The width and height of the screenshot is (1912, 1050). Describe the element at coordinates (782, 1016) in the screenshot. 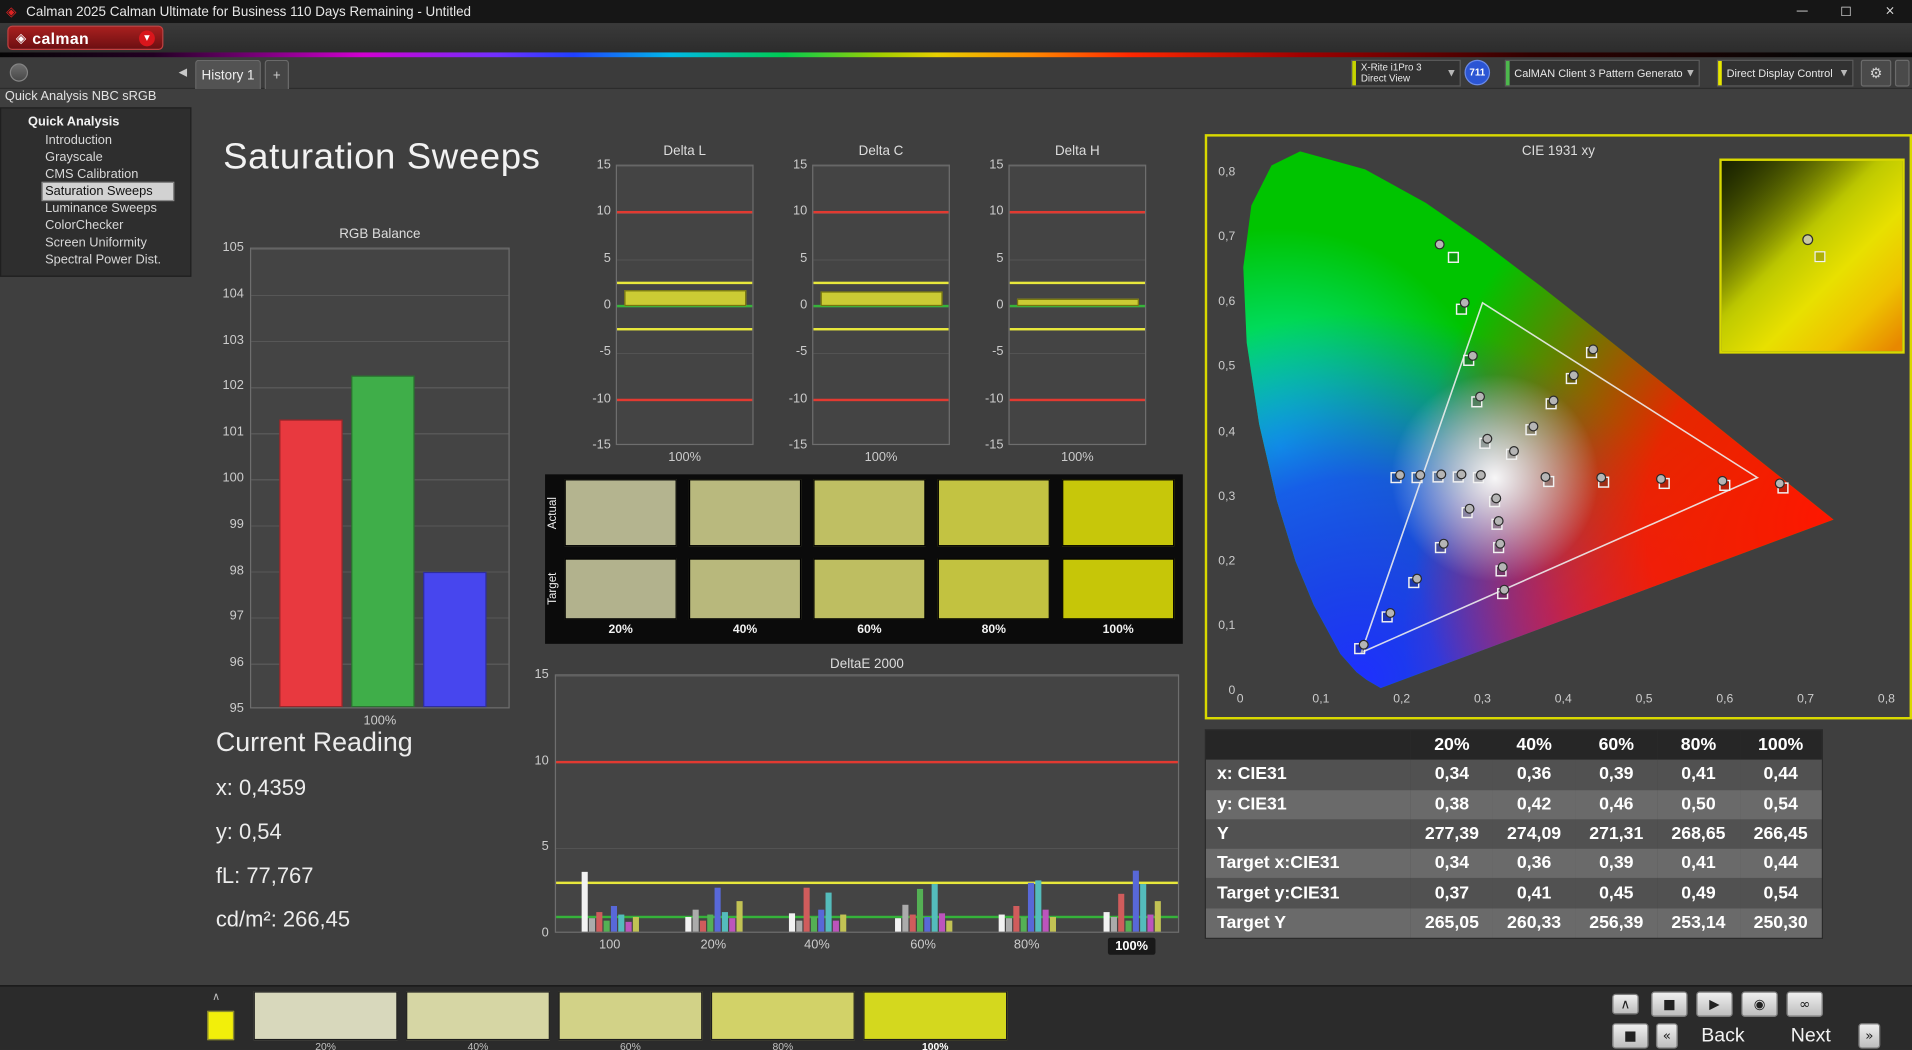

I see `level-swatch-80%` at that location.